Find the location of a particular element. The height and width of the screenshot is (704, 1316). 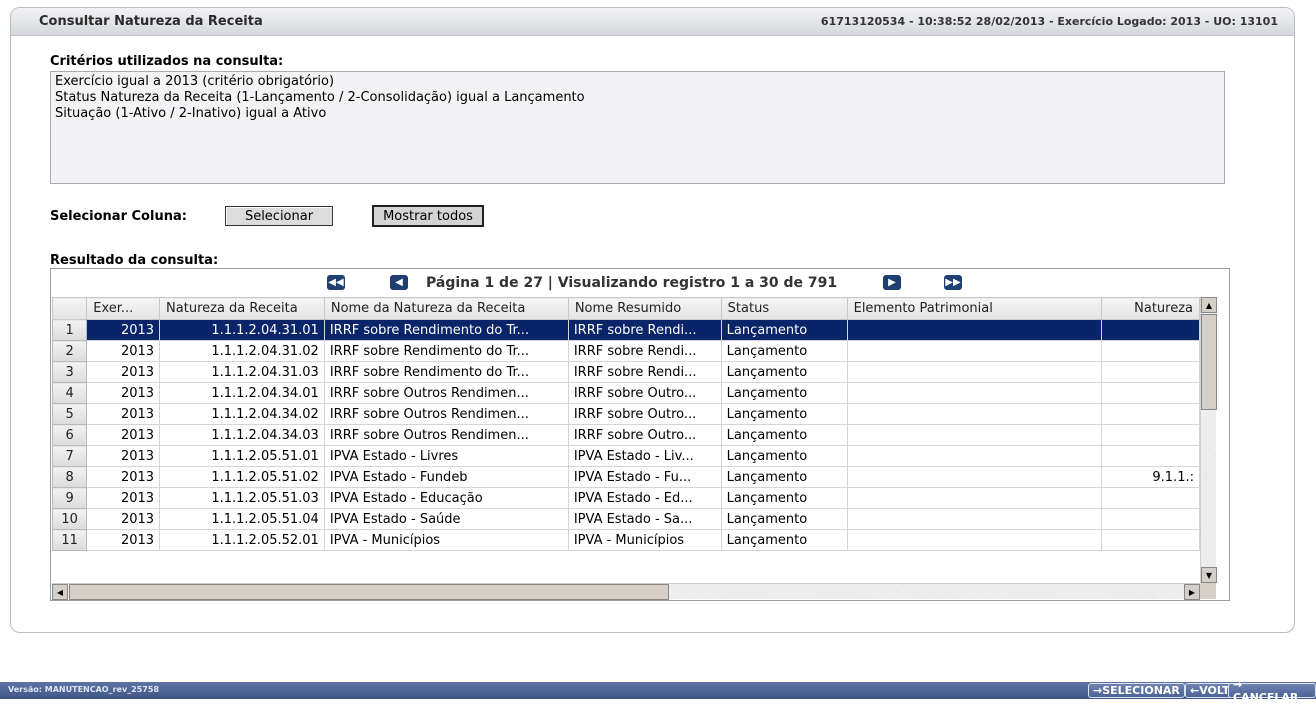

row-number: 3 is located at coordinates (70, 372).